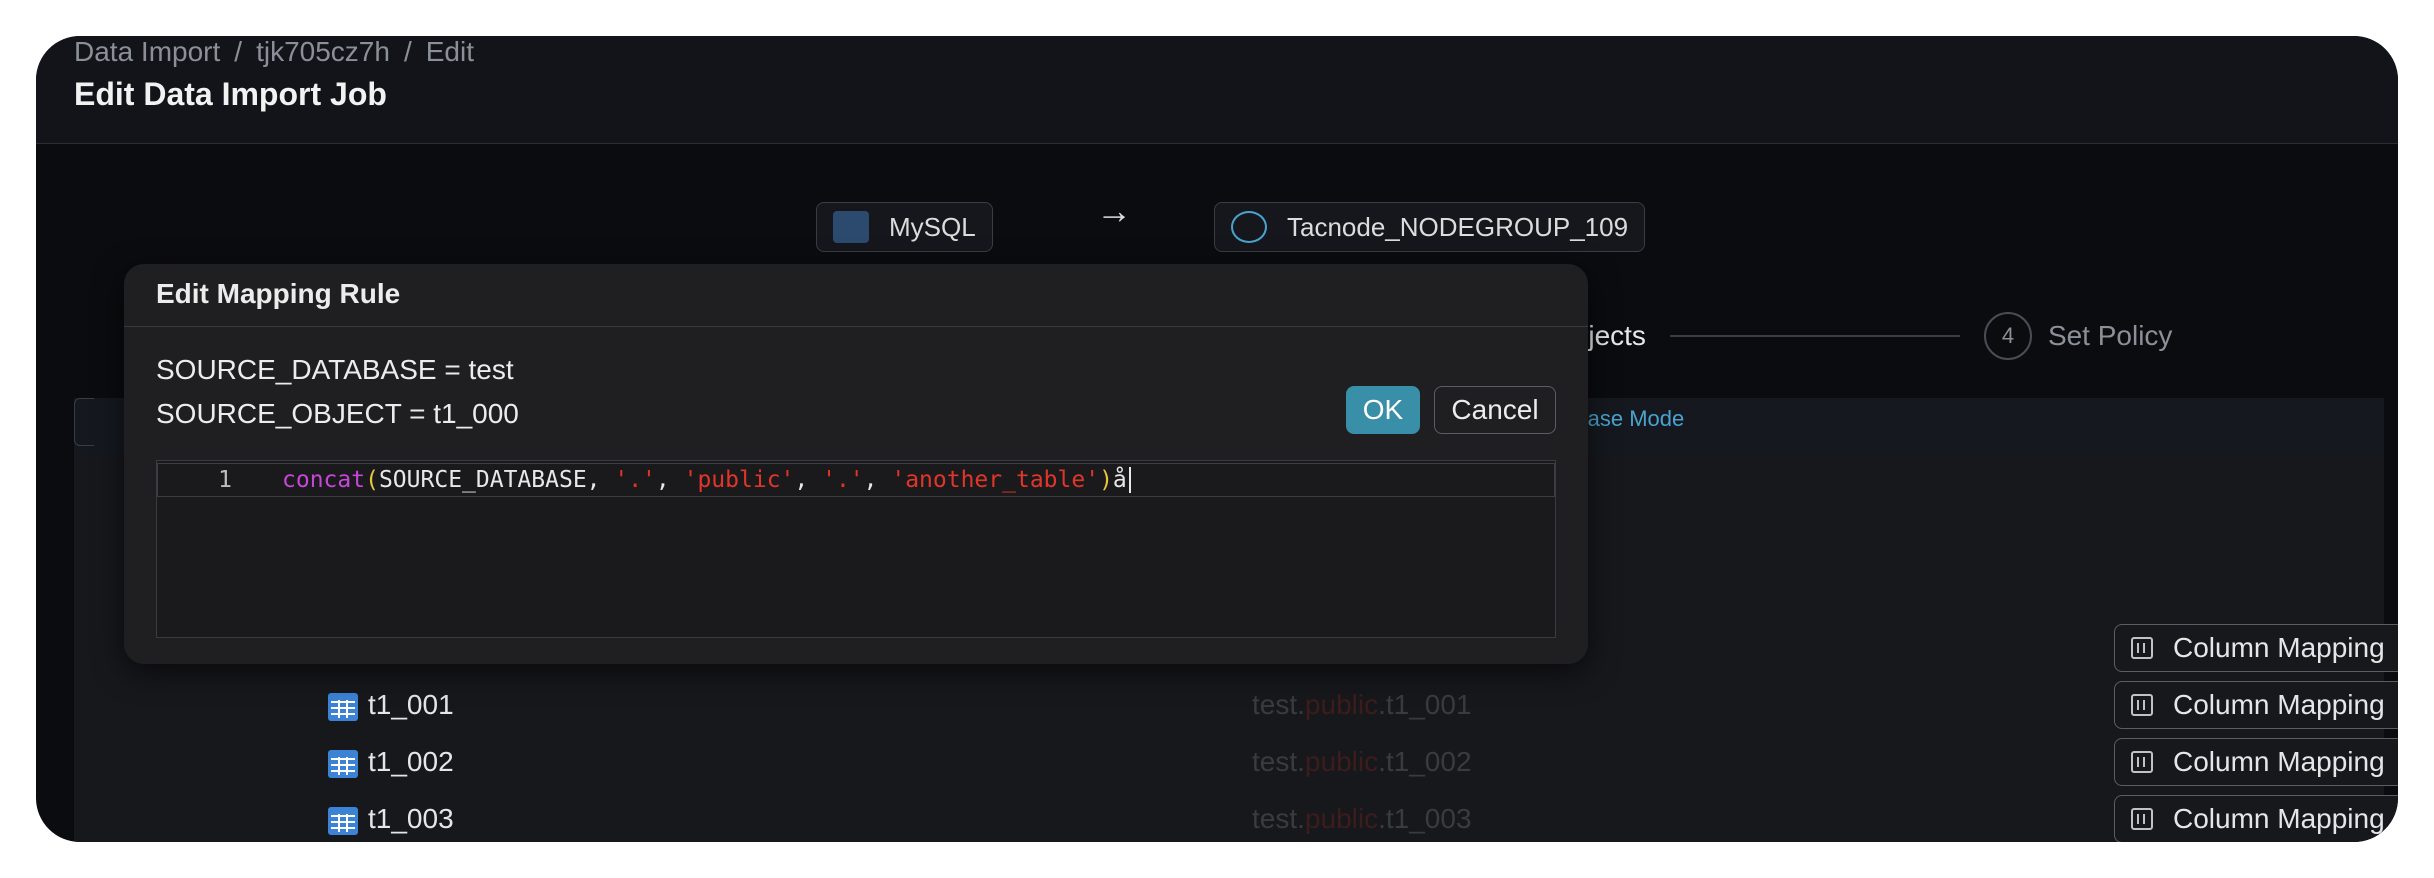 The image size is (2434, 878). Describe the element at coordinates (1429, 761) in the screenshot. I see `target-table: t1_002` at that location.